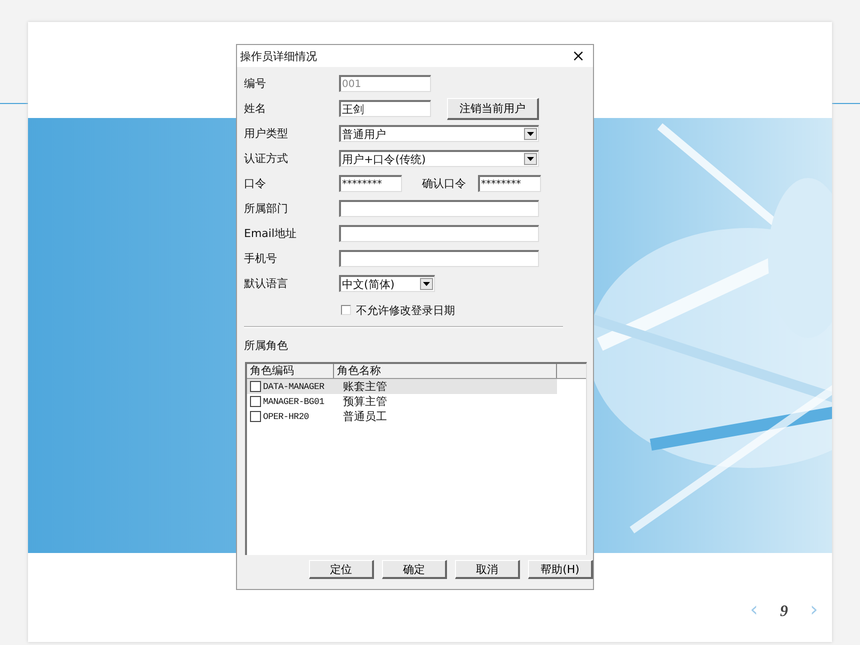  Describe the element at coordinates (261, 258) in the screenshot. I see `field-label: 手机号` at that location.